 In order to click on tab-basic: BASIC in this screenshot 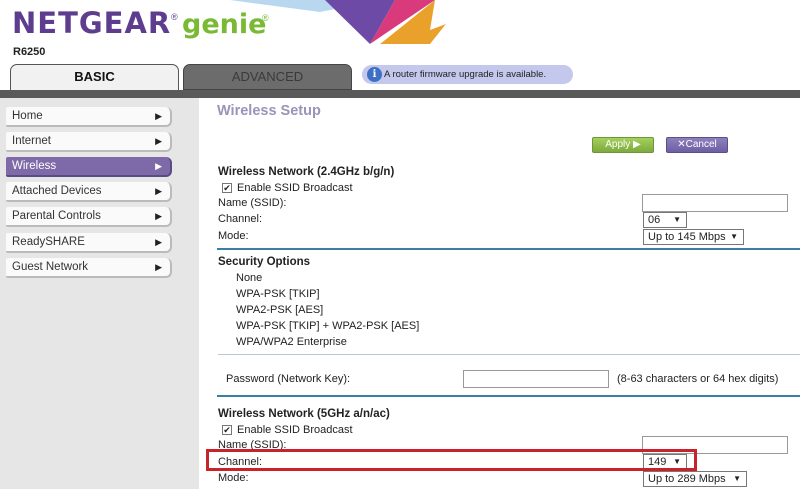, I will do `click(94, 77)`.